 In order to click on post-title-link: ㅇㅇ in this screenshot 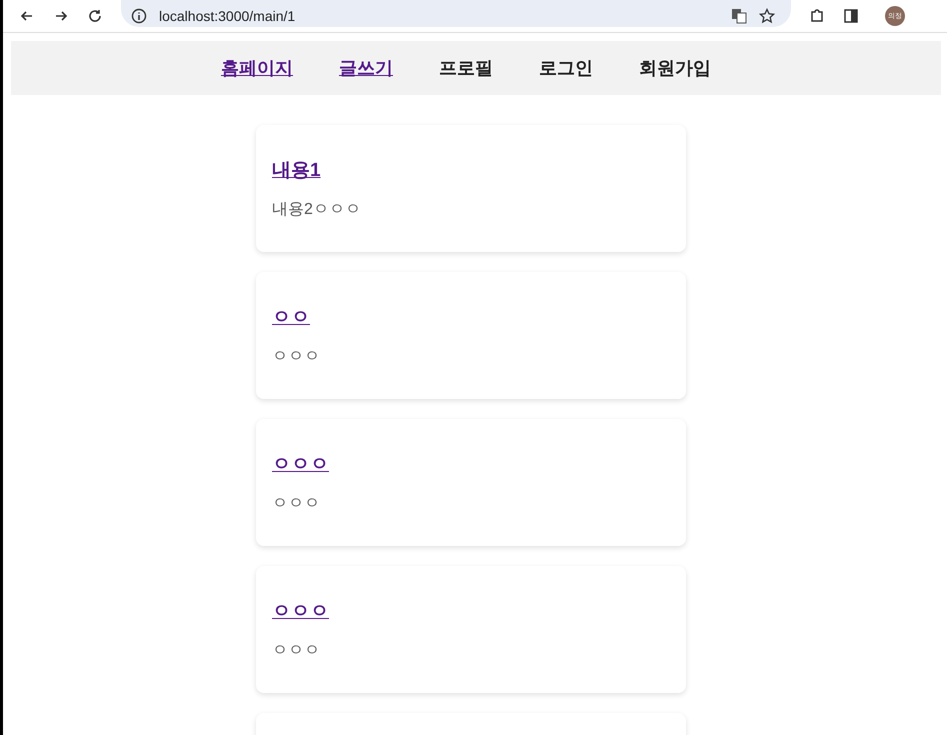, I will do `click(291, 317)`.